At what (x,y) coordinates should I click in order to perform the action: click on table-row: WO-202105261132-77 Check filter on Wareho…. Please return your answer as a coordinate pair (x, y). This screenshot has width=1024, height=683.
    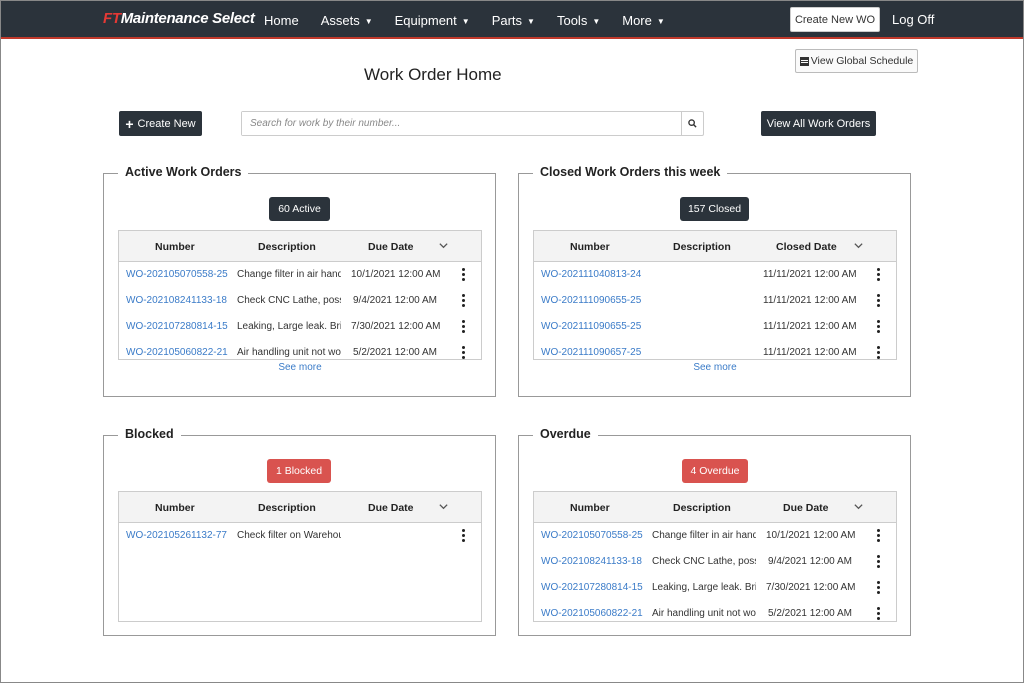
    Looking at the image, I should click on (300, 536).